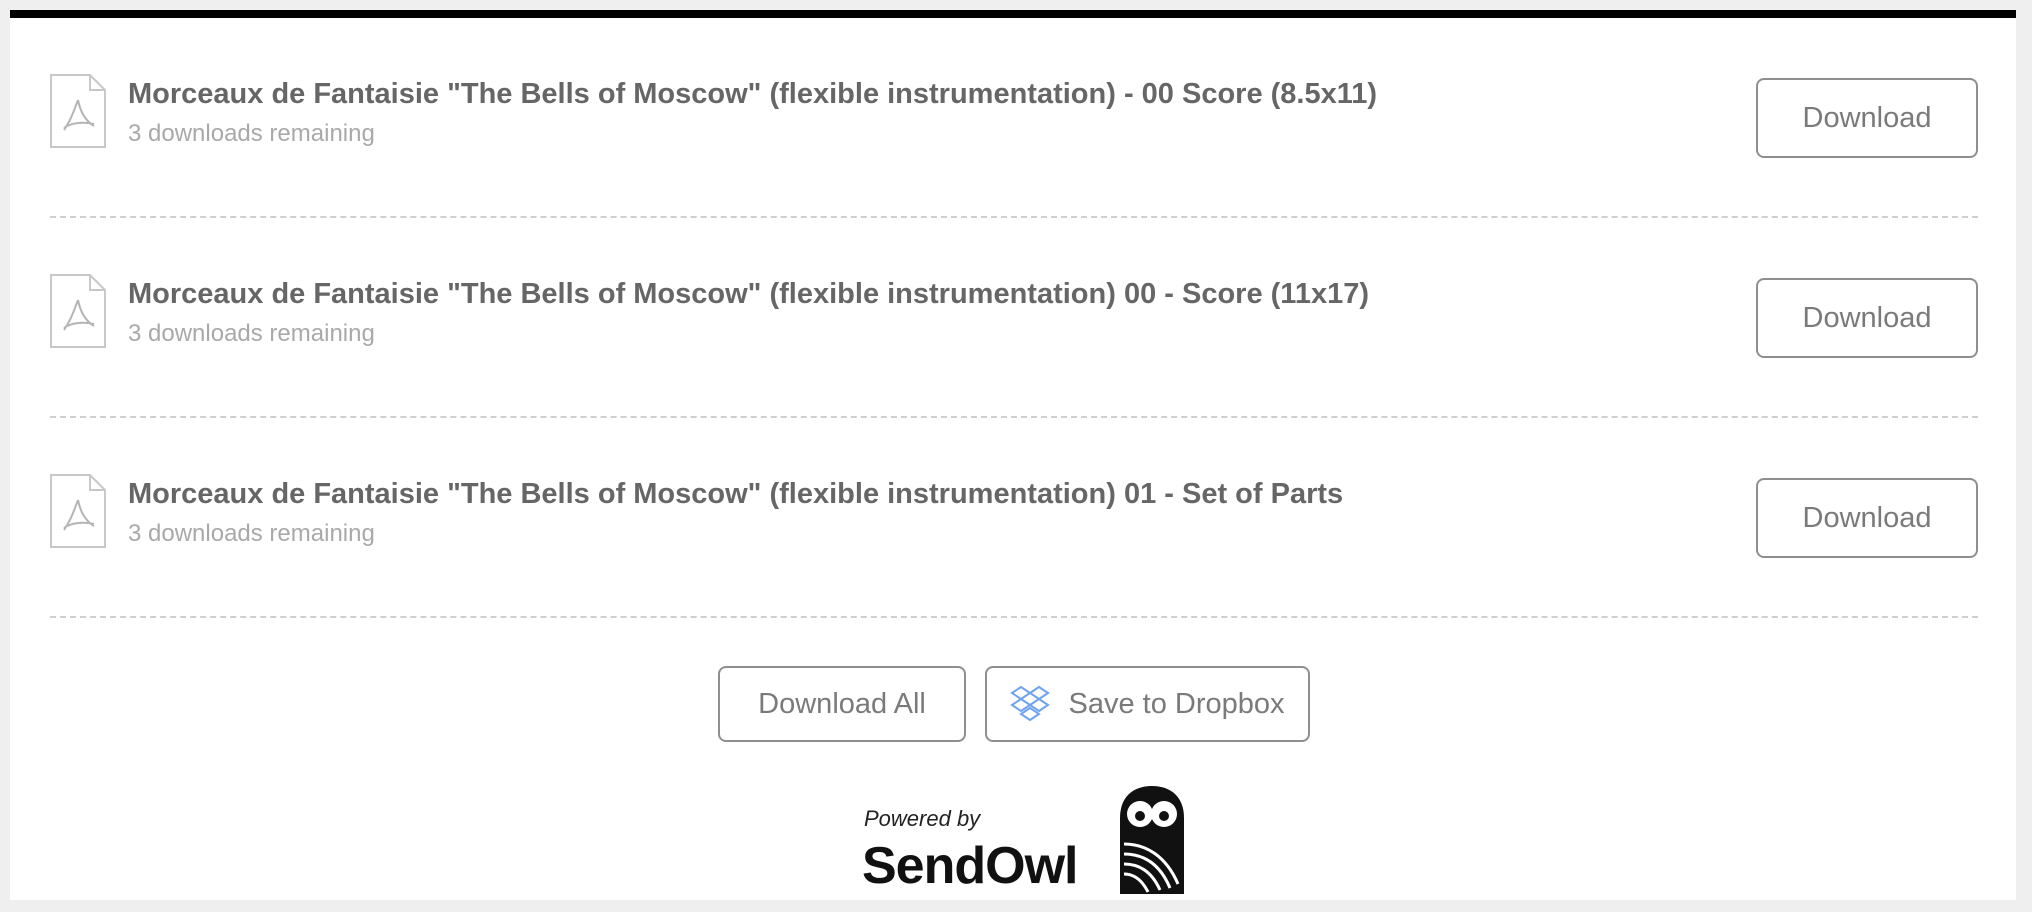 This screenshot has height=912, width=2032. Describe the element at coordinates (1176, 703) in the screenshot. I see `save-to-dropbox-label: Save to Dropbox` at that location.